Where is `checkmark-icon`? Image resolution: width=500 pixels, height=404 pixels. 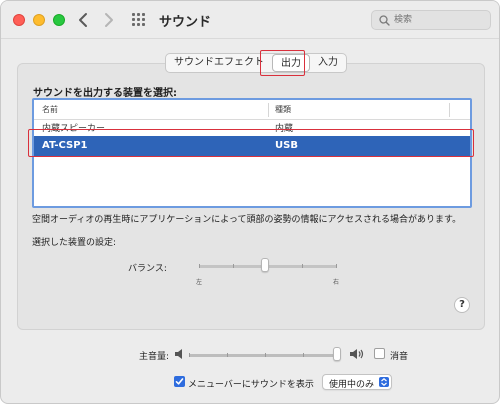 checkmark-icon is located at coordinates (179, 381).